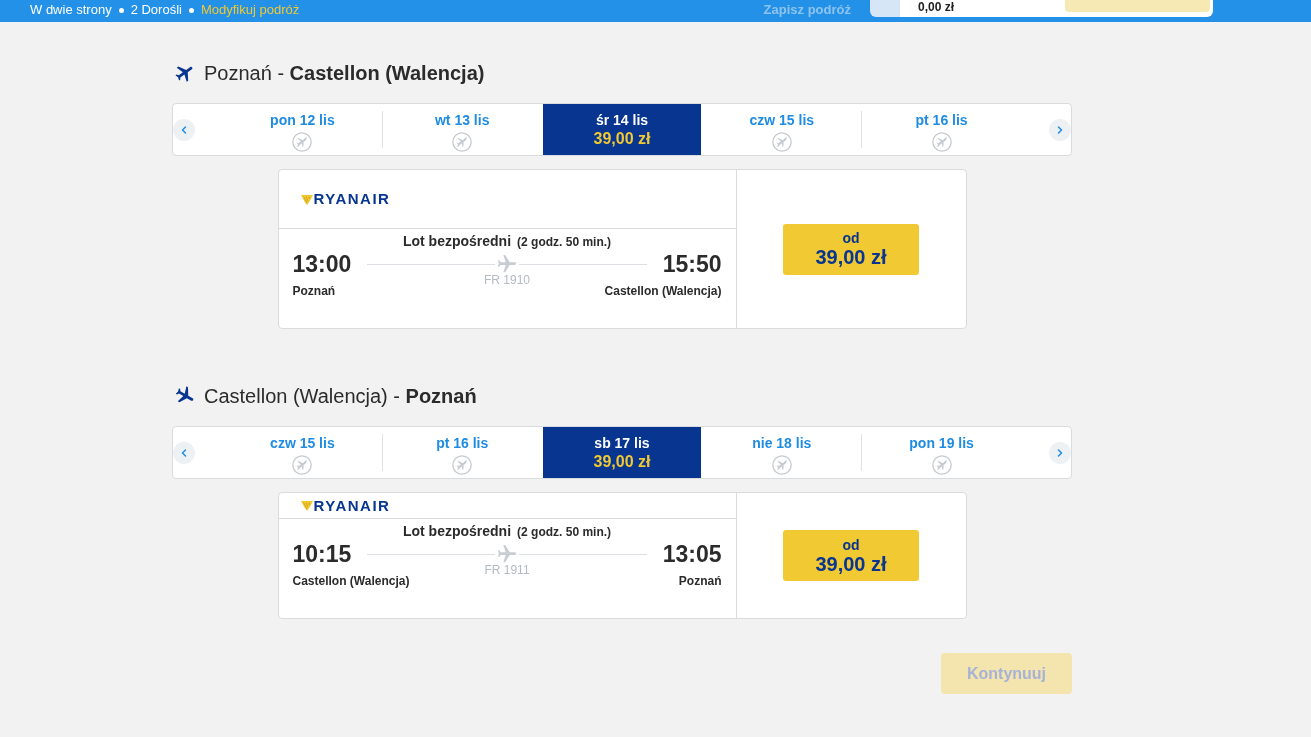 This screenshot has width=1311, height=737. What do you see at coordinates (936, 7) in the screenshot?
I see `total-price: 0,00 zł` at bounding box center [936, 7].